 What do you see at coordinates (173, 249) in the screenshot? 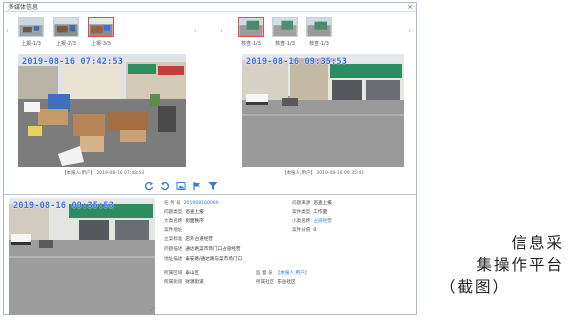
I see `problem-desc-label: 问题描述` at bounding box center [173, 249].